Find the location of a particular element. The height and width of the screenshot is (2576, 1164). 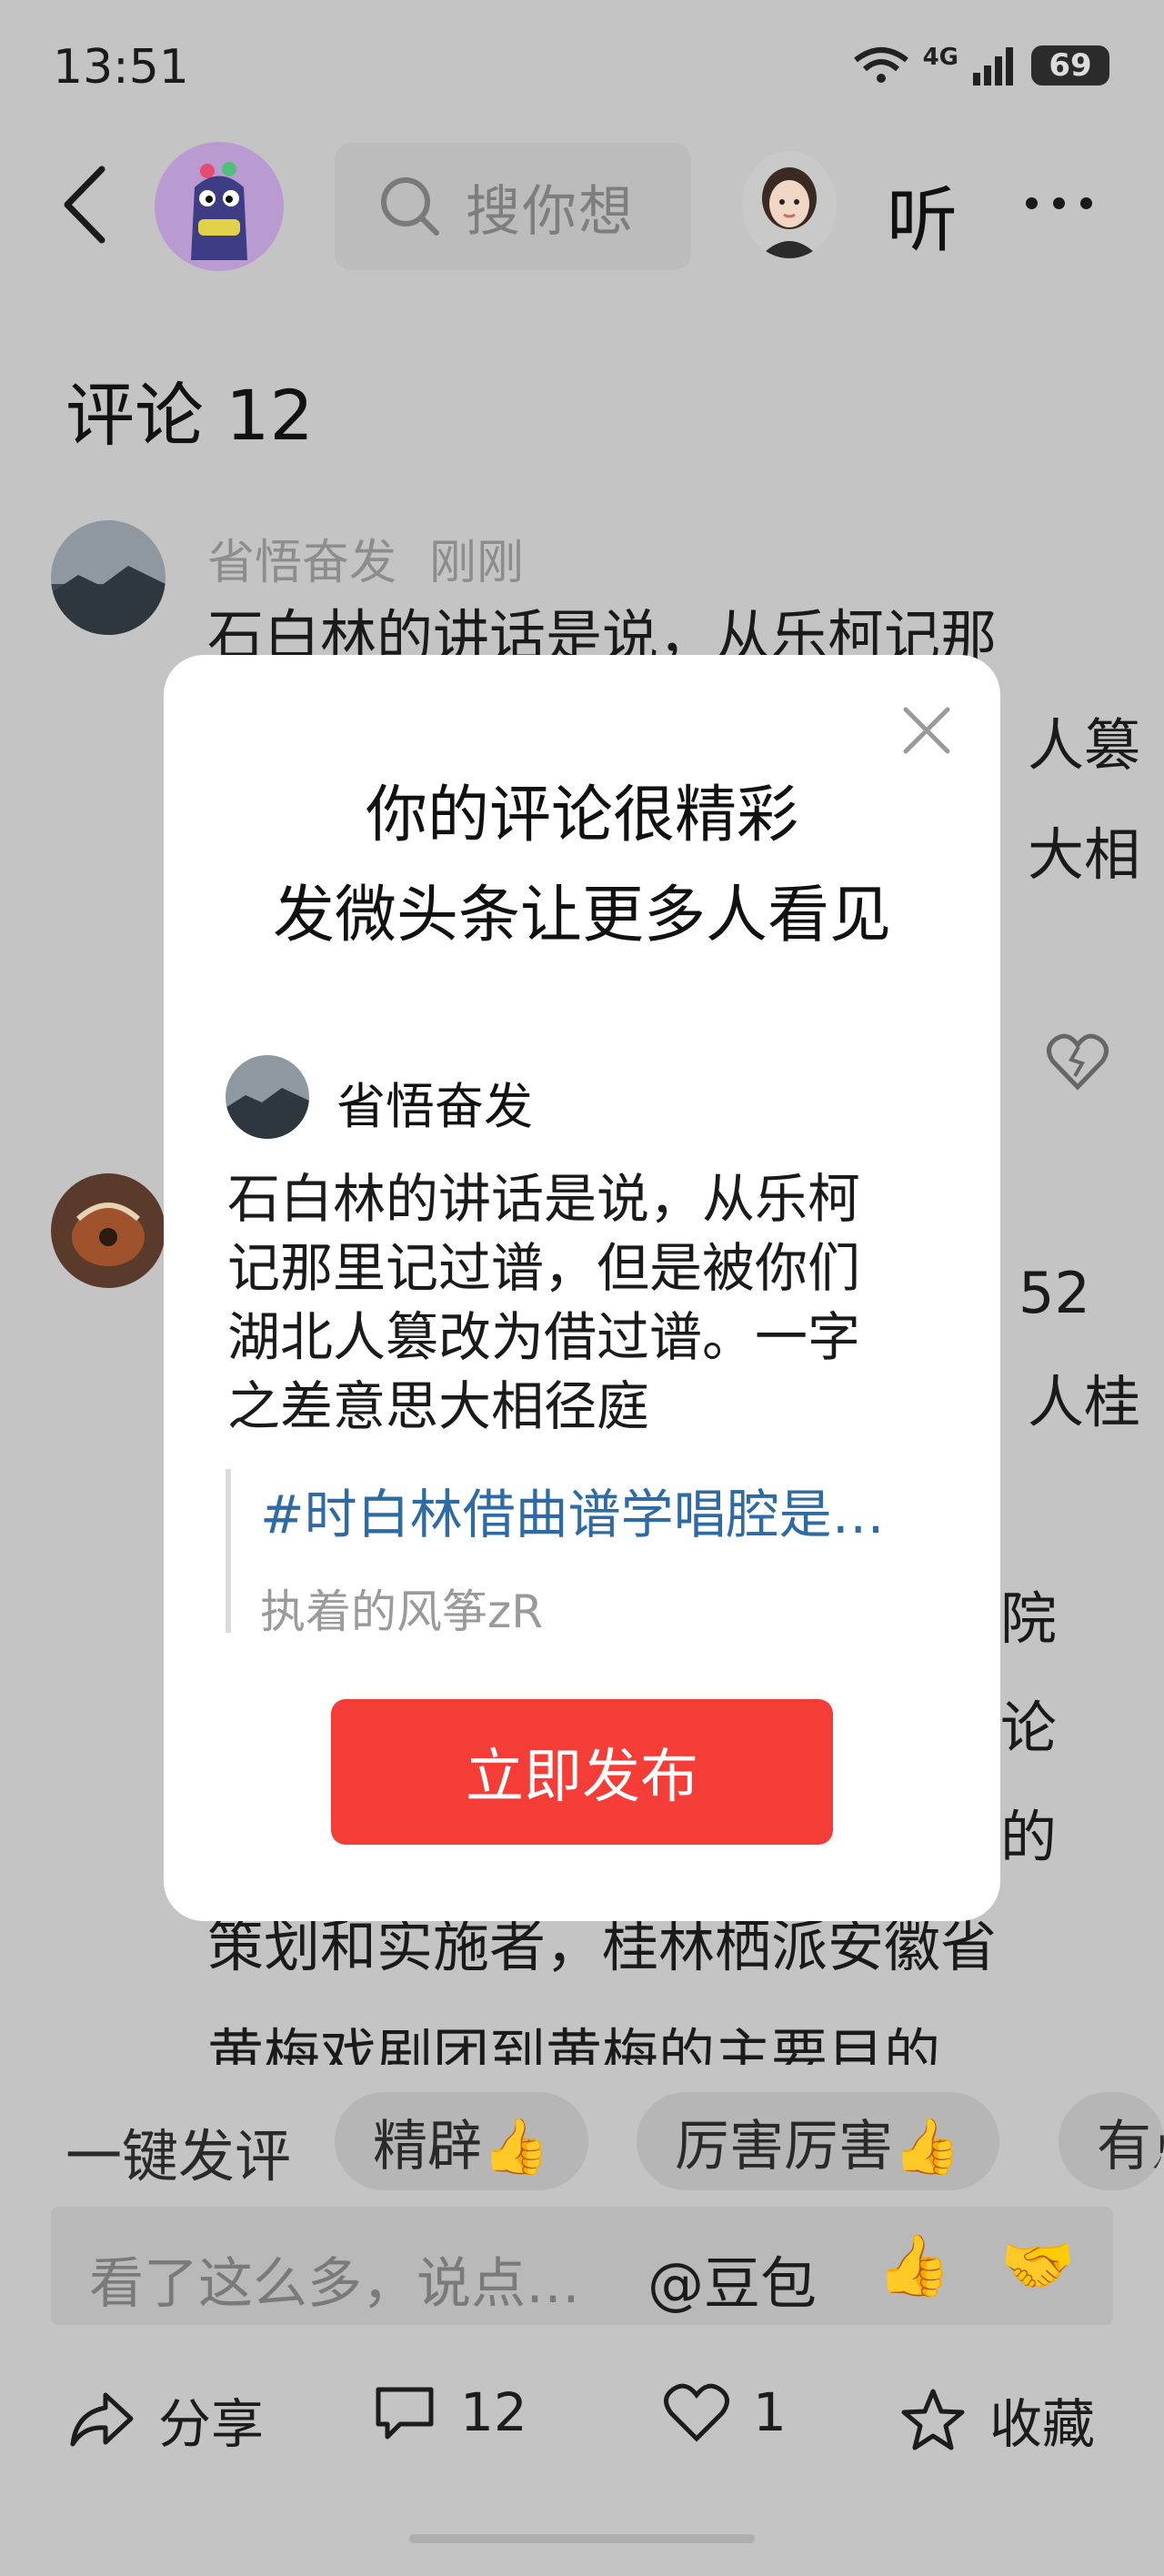

comments-title: 评论 12 is located at coordinates (190, 415).